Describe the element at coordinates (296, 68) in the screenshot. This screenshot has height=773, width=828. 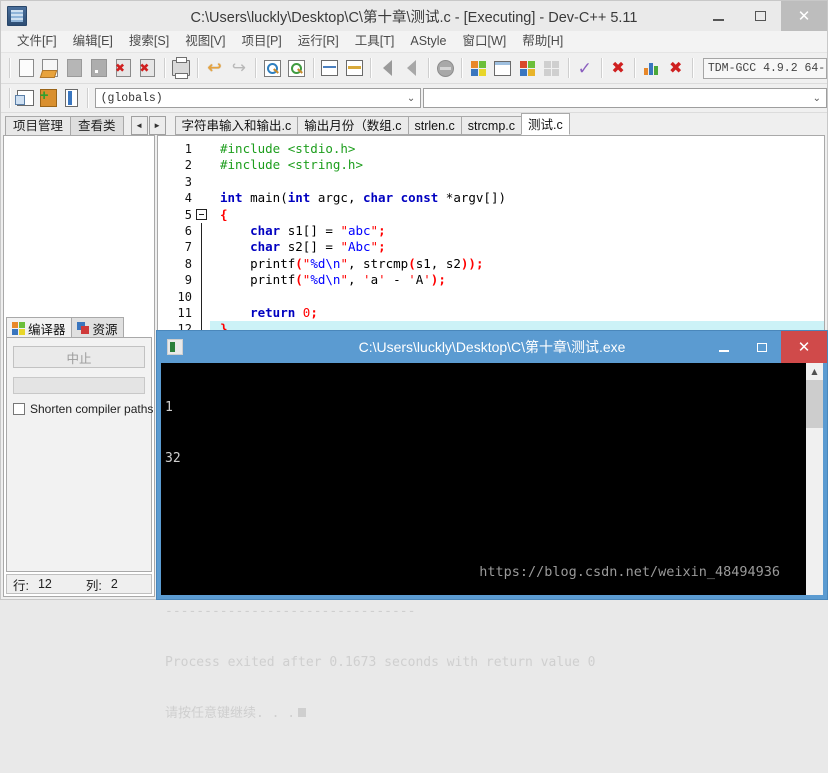
I see `replace-button` at that location.